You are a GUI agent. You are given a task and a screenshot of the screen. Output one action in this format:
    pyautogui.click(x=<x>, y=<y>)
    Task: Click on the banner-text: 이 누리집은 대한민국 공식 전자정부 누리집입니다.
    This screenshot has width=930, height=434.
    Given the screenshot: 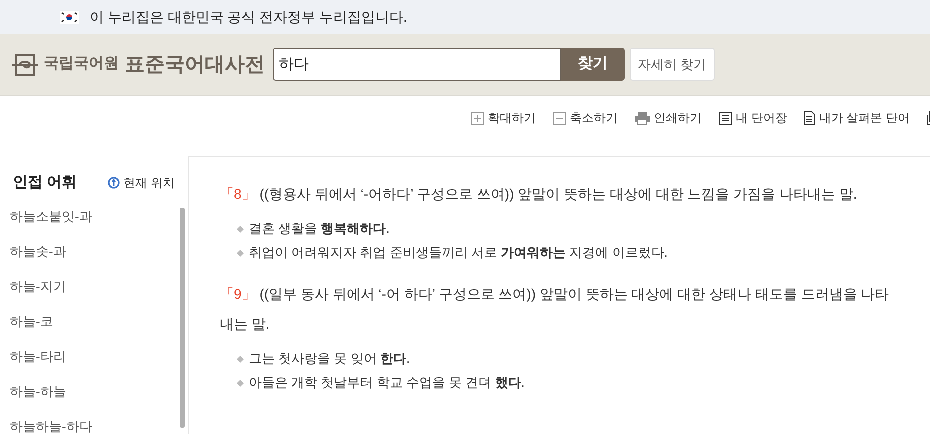 What is the action you would take?
    pyautogui.click(x=249, y=17)
    